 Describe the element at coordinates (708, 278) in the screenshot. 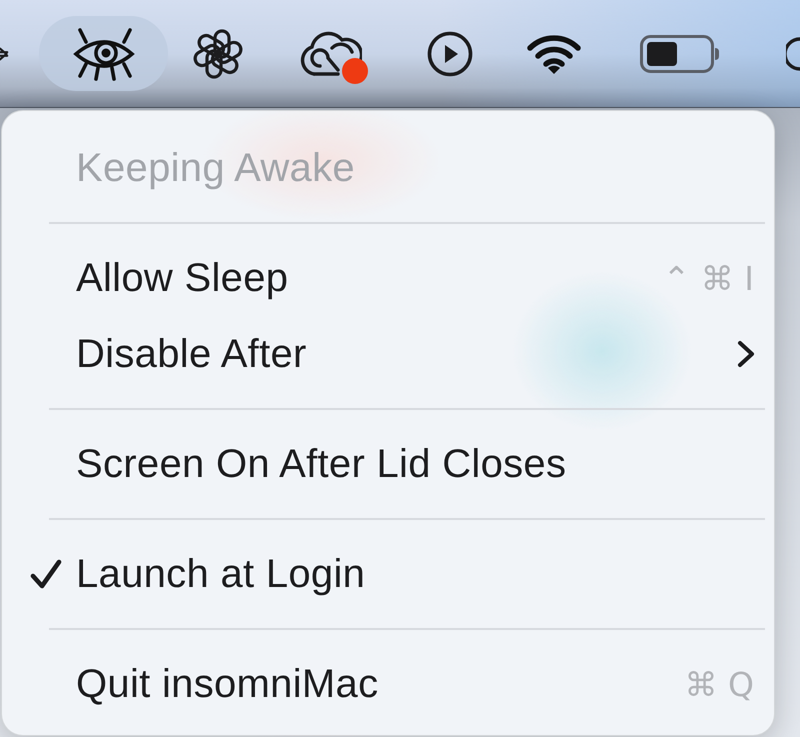

I see `keyboard-shortcut: ⌃ ⌘ I` at that location.